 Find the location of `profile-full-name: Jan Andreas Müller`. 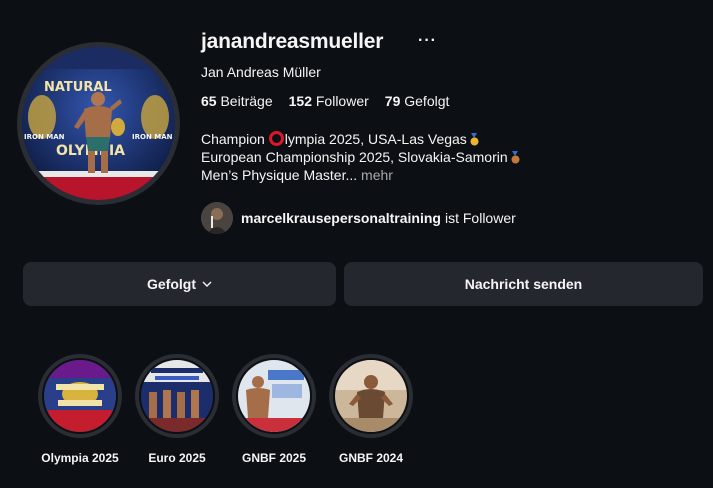

profile-full-name: Jan Andreas Müller is located at coordinates (261, 72).